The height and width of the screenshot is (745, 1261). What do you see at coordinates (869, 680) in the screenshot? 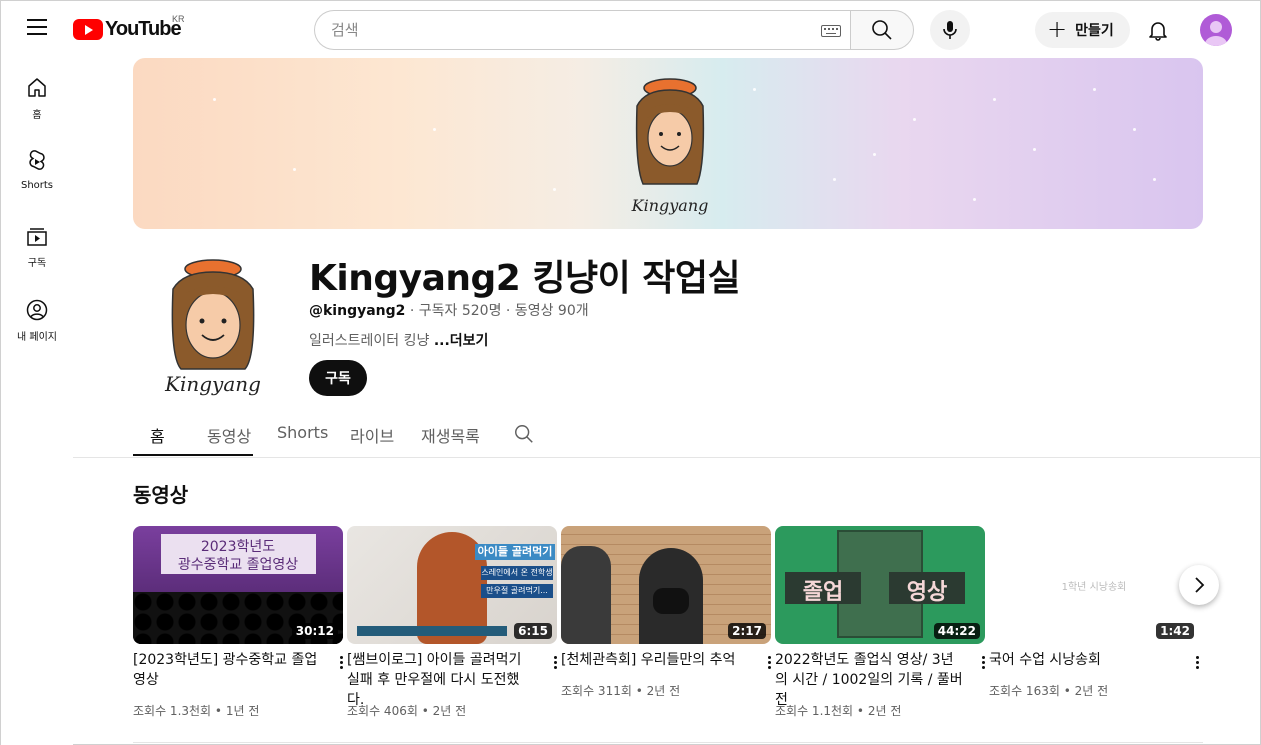
I see `video-title: 2022학년도 졸업식 영상/ 3년의 시간 / 1002일의 기록 / 풀버전` at bounding box center [869, 680].